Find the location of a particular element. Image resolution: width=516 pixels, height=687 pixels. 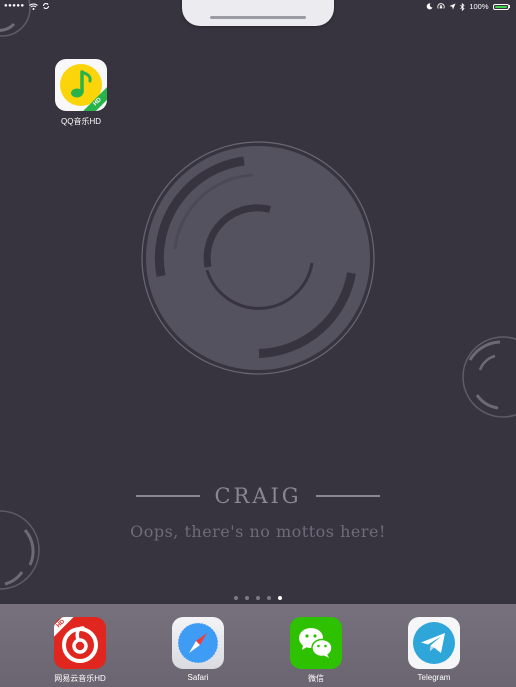

wechat-icon is located at coordinates (316, 643).